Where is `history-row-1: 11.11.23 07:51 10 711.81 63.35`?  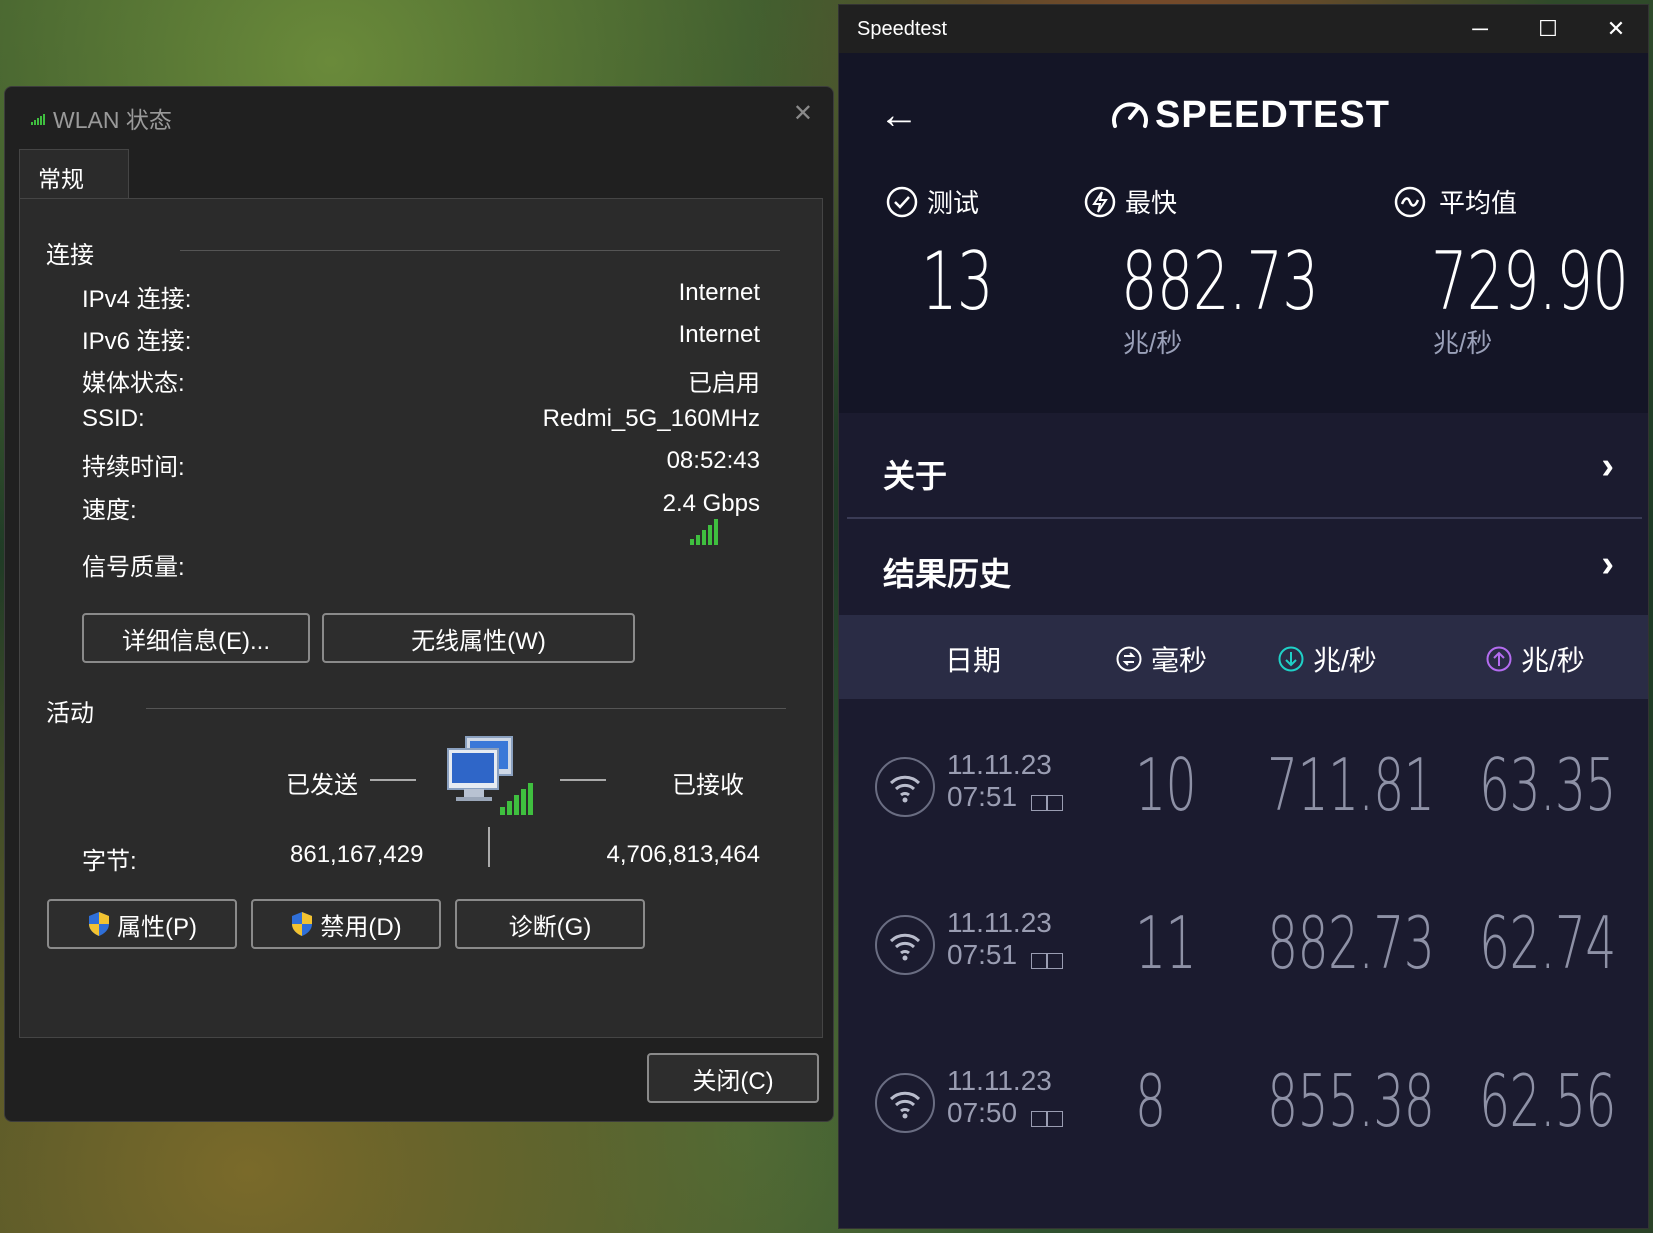 history-row-1: 11.11.23 07:51 10 711.81 63.35 is located at coordinates (1243, 794).